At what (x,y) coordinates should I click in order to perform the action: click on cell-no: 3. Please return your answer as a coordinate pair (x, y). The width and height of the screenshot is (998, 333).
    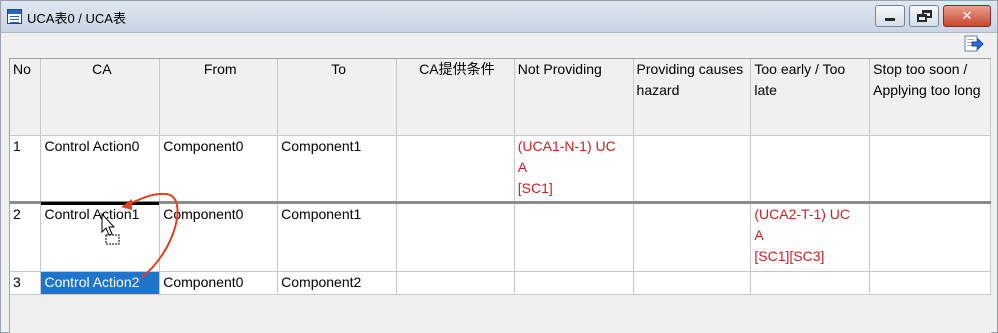
    Looking at the image, I should click on (26, 283).